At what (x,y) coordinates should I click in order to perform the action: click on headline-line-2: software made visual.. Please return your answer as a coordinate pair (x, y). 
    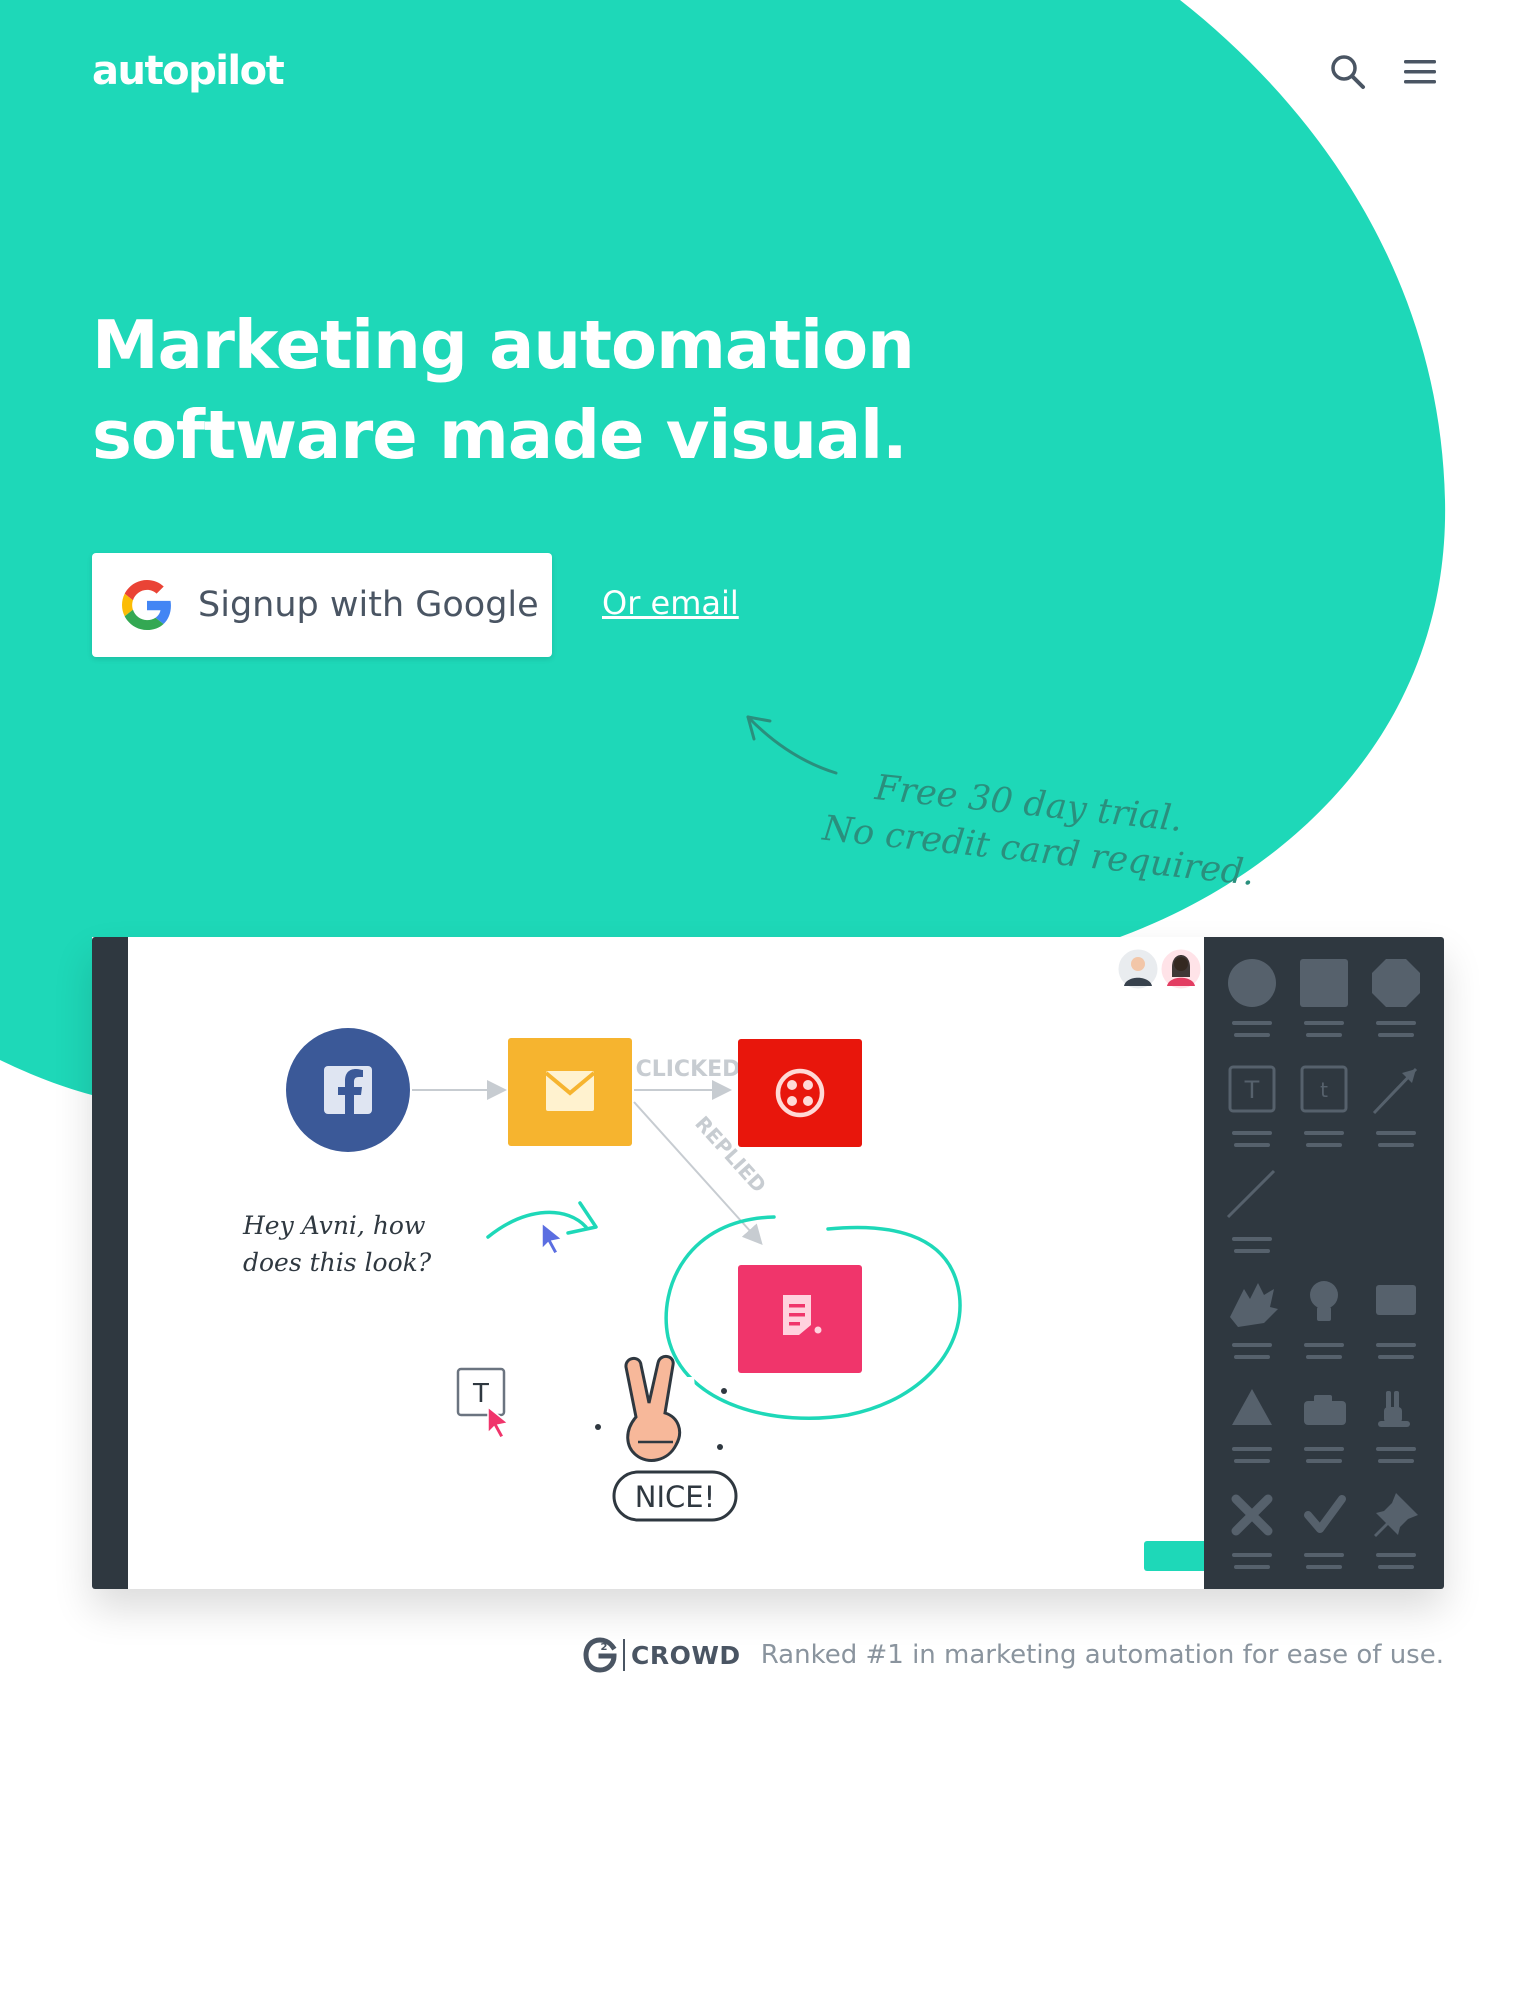
    Looking at the image, I should click on (500, 435).